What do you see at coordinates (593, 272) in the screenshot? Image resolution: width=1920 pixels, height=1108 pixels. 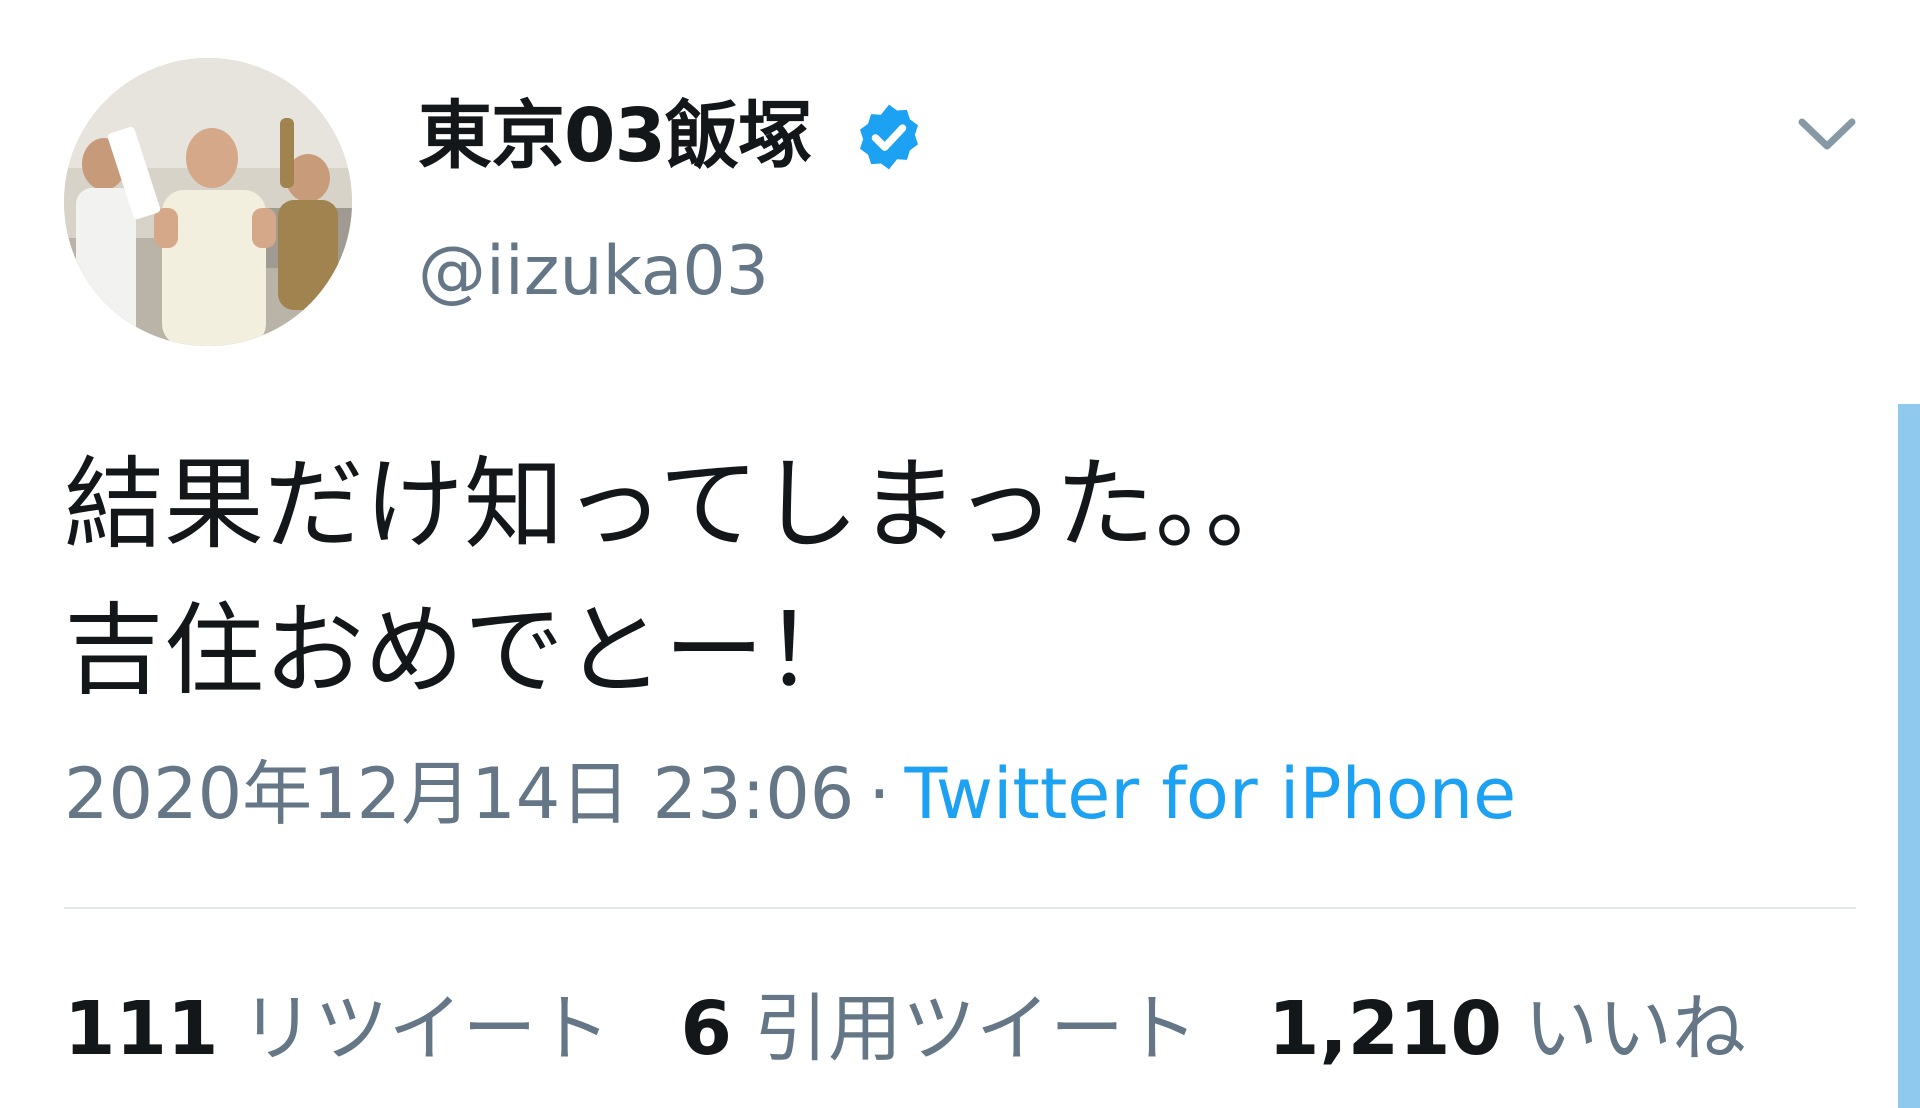 I see `user-handle: @iizuka03` at bounding box center [593, 272].